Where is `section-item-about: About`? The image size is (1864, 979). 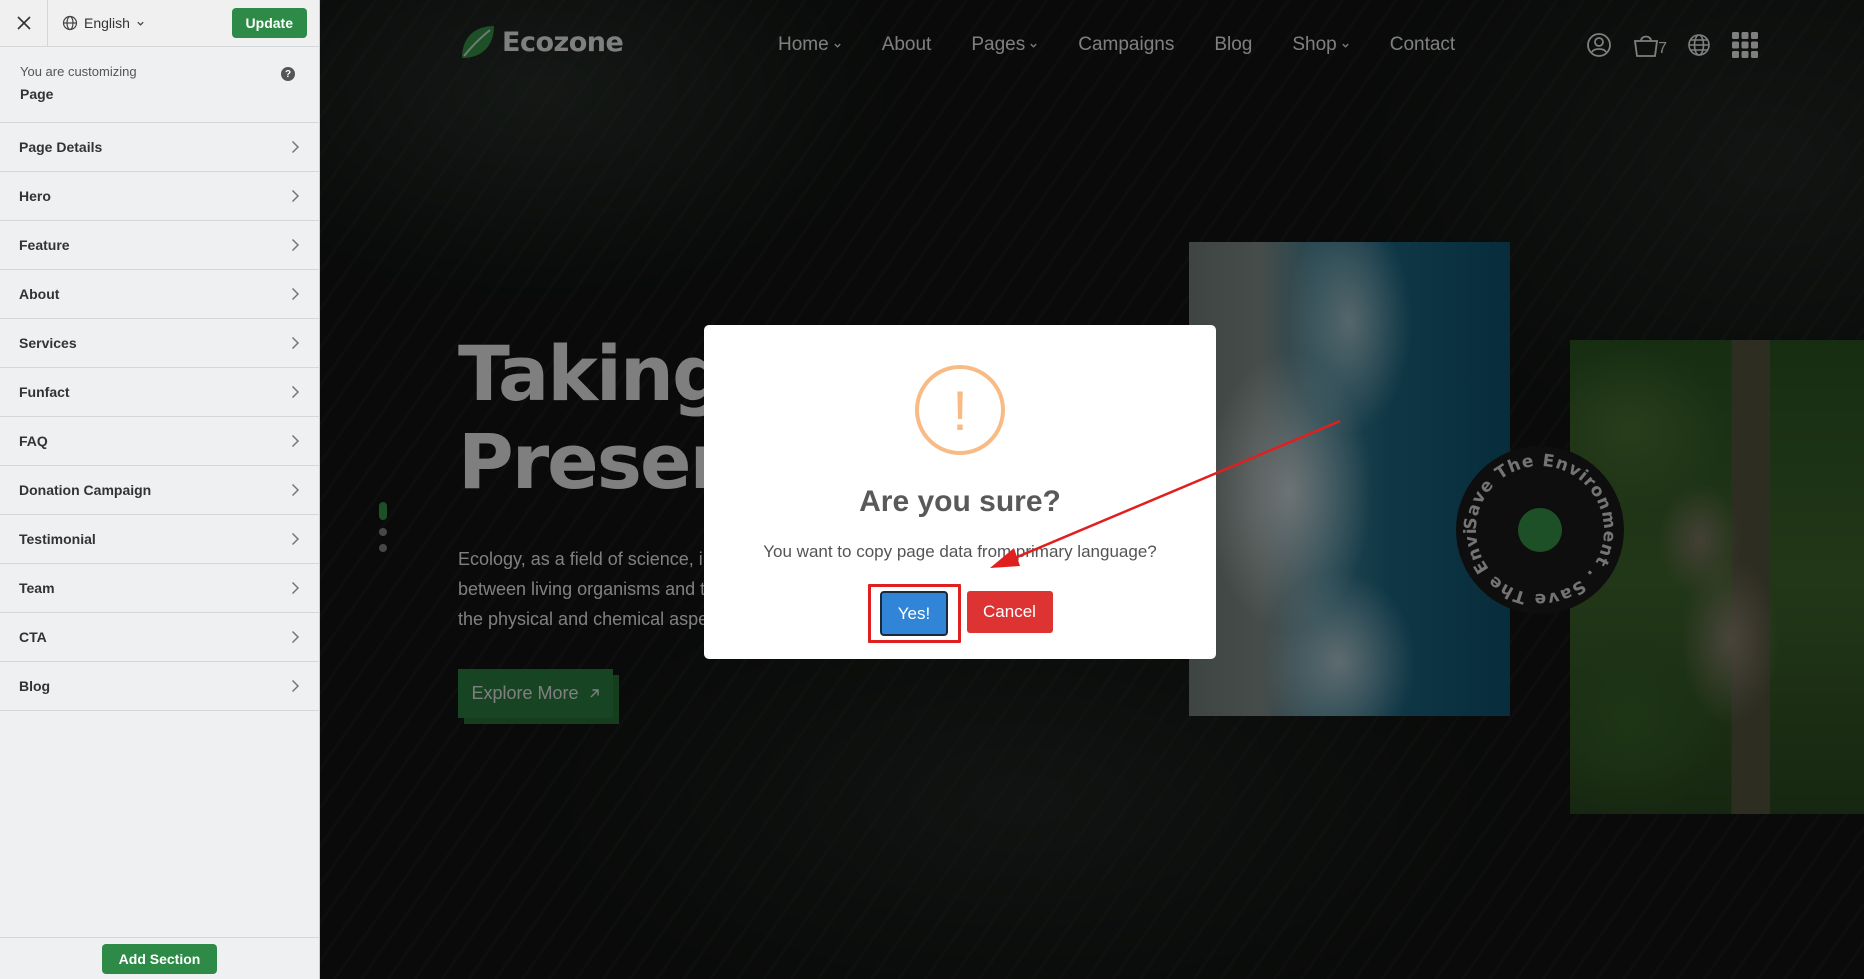 section-item-about: About is located at coordinates (159, 294).